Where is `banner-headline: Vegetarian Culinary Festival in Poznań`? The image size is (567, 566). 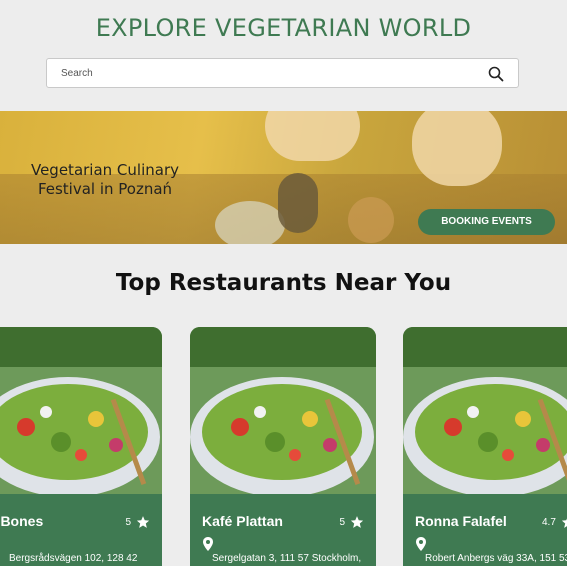 banner-headline: Vegetarian Culinary Festival in Poznań is located at coordinates (105, 180).